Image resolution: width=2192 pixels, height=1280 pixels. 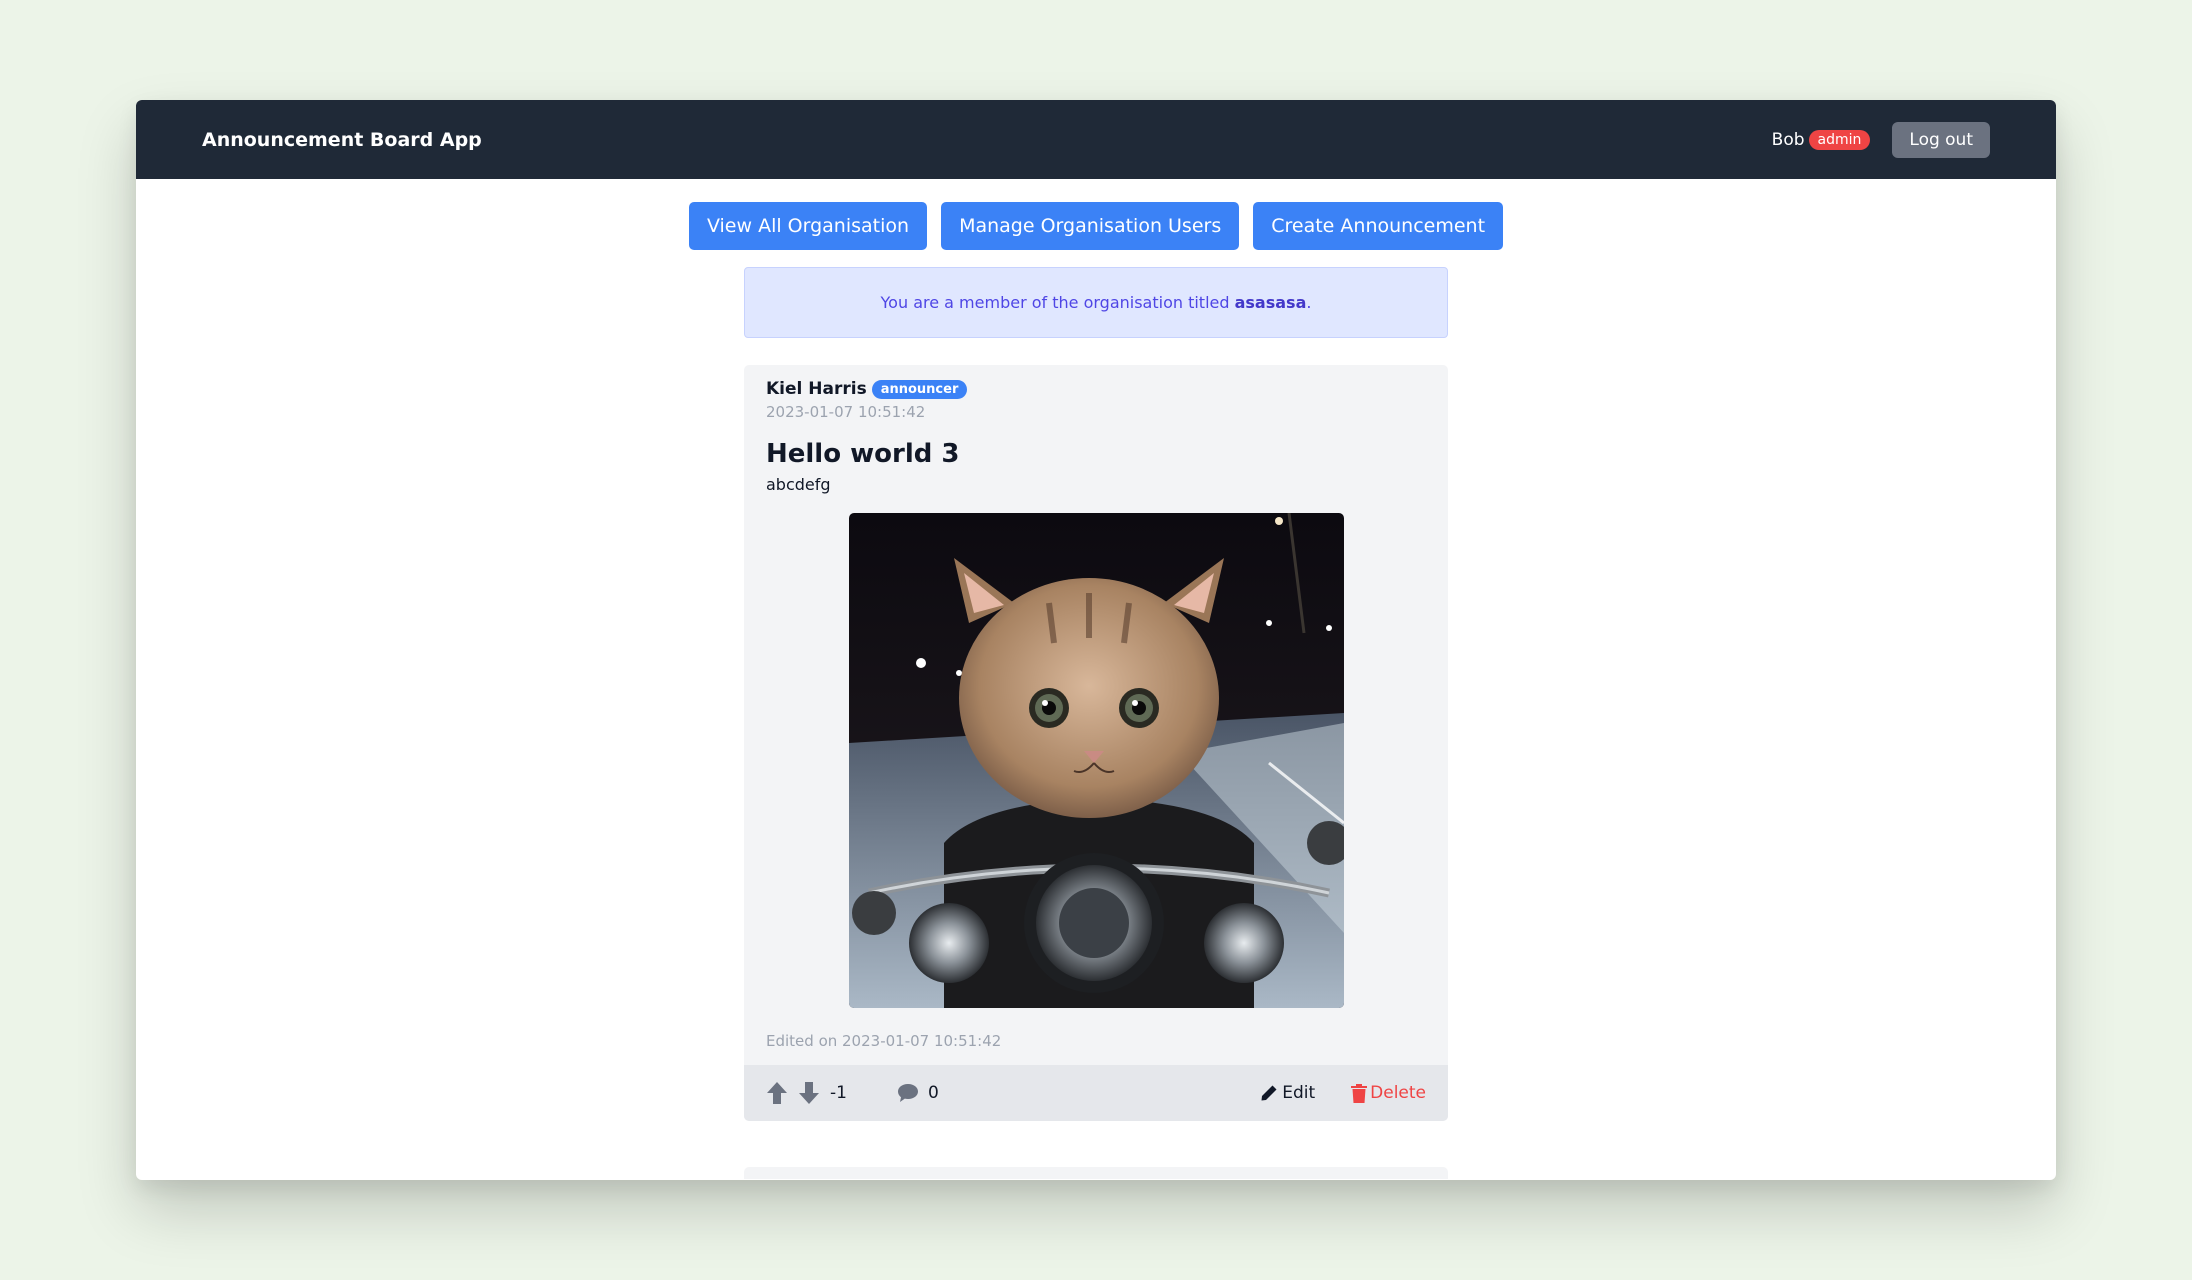 What do you see at coordinates (1096, 1173) in the screenshot?
I see `next-announcement-card` at bounding box center [1096, 1173].